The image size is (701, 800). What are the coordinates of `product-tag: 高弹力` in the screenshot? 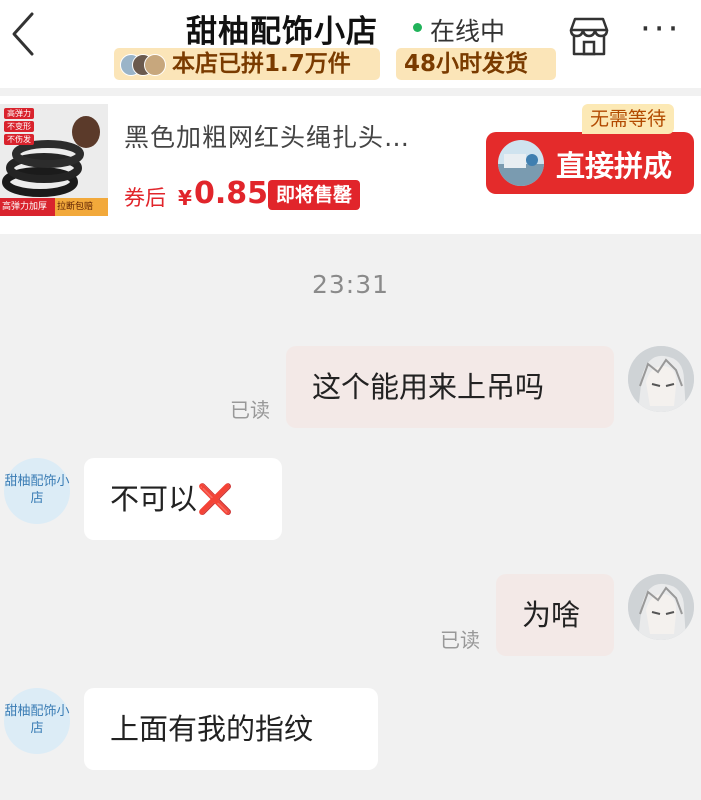 It's located at (19, 113).